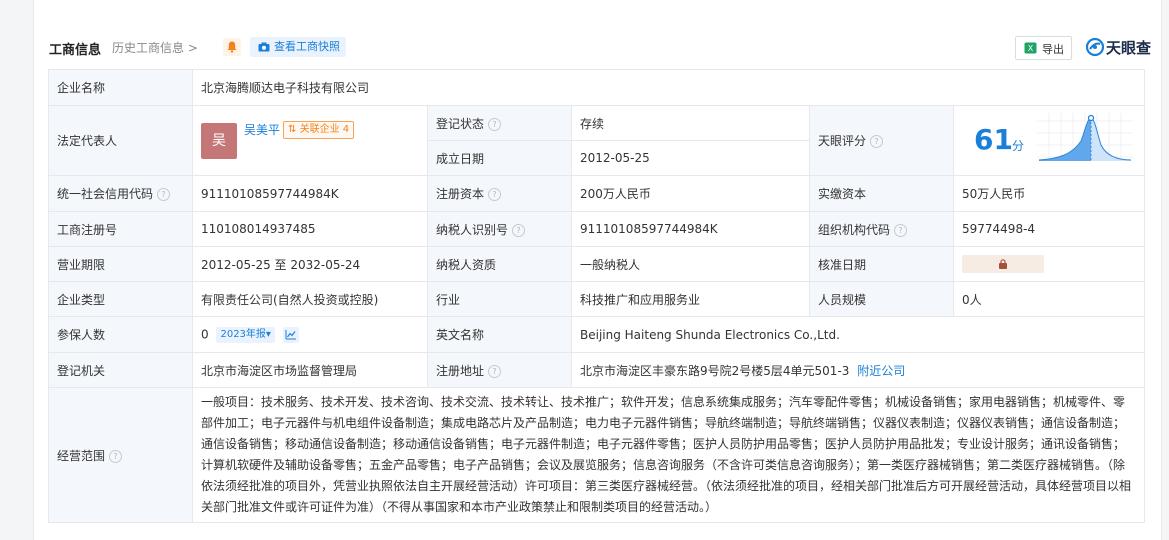  What do you see at coordinates (1085, 136) in the screenshot?
I see `score-distribution-chart` at bounding box center [1085, 136].